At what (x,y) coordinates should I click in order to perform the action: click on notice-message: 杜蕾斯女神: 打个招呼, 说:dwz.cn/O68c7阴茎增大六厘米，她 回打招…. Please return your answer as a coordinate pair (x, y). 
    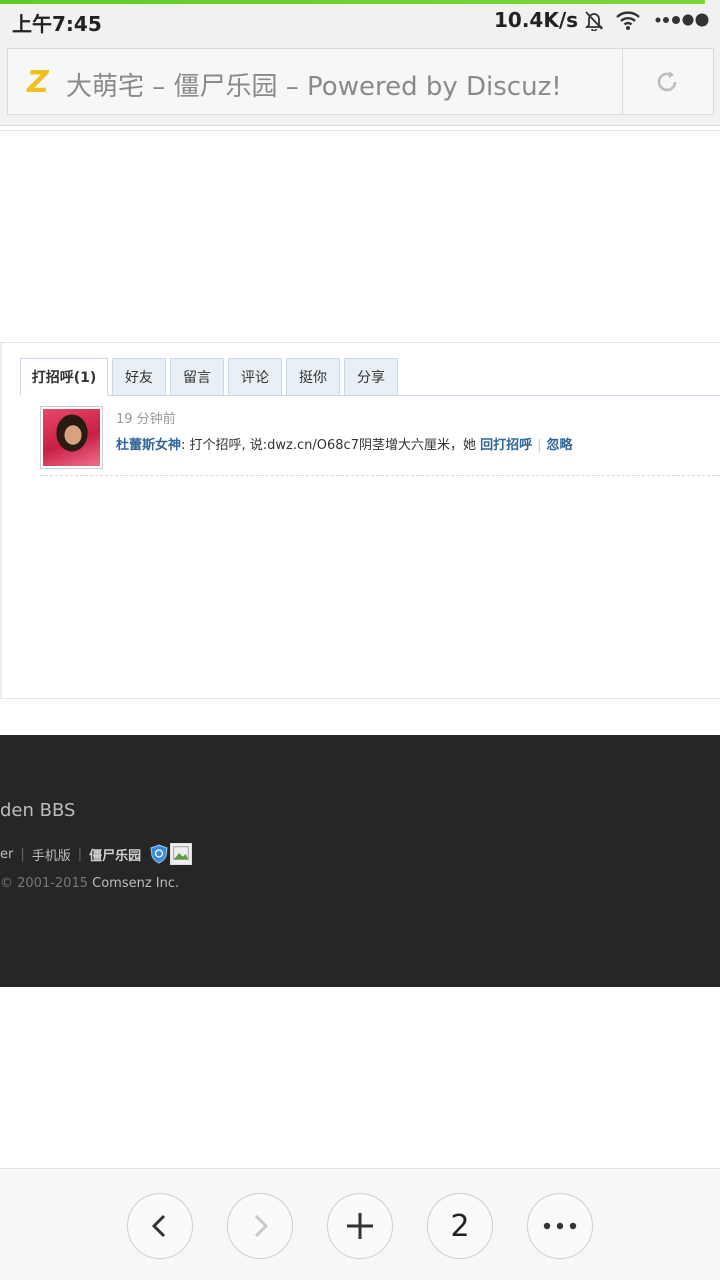
    Looking at the image, I should click on (344, 443).